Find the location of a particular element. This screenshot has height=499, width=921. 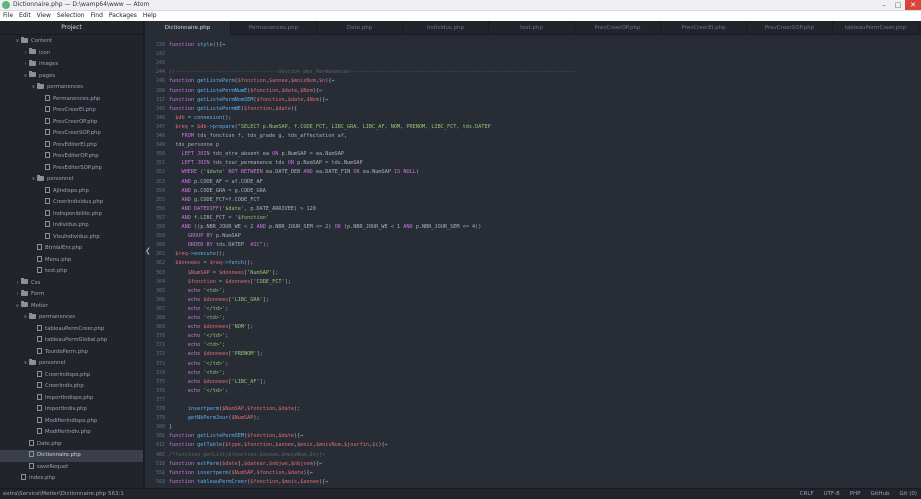

code-line: insertperm($NumSAP,$fonction,$date); is located at coordinates (234, 409).